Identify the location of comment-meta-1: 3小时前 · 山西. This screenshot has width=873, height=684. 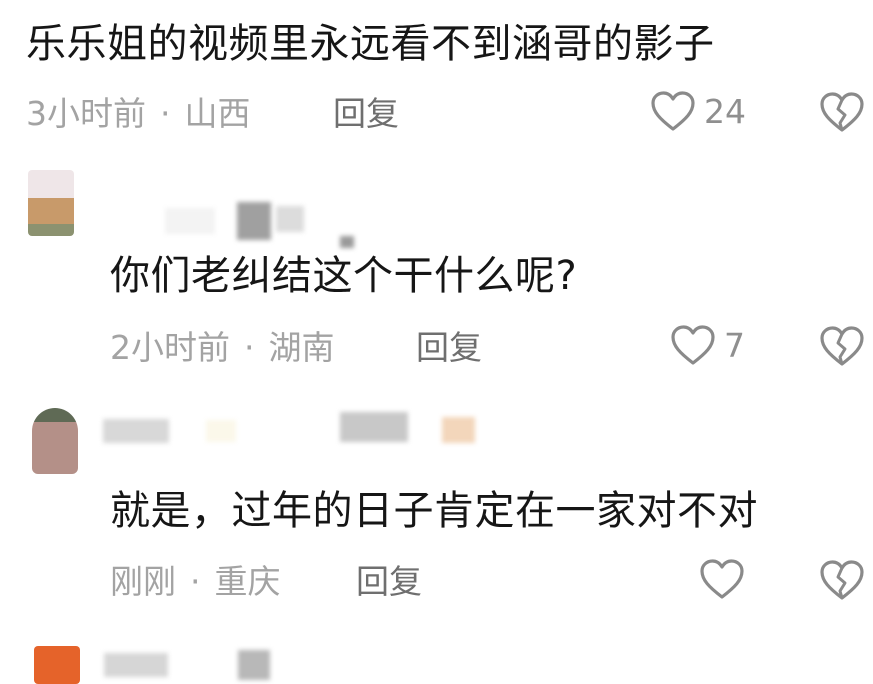
(138, 113).